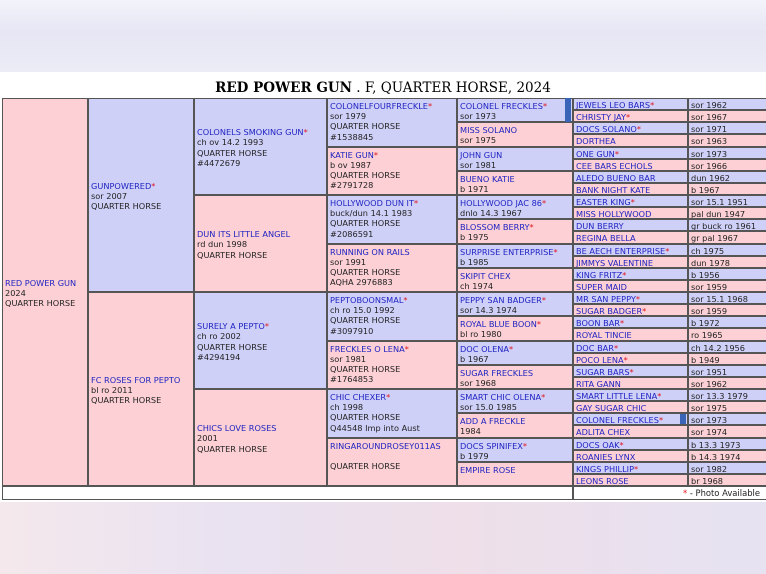 The image size is (766, 574). Describe the element at coordinates (600, 225) in the screenshot. I see `horse-name-link: DUN BERRY` at that location.